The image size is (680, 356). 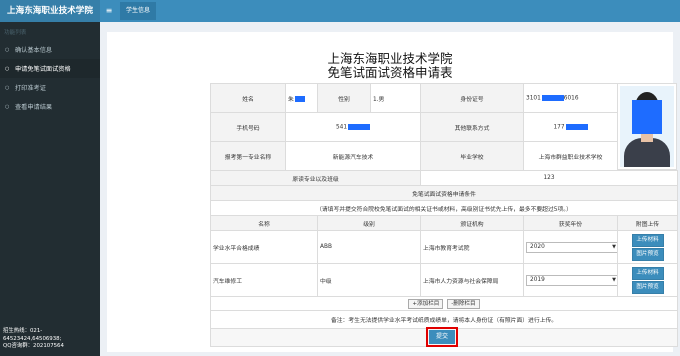 What do you see at coordinates (43, 69) in the screenshot?
I see `sidebar-item-label: 申请免笔试面试资格` at bounding box center [43, 69].